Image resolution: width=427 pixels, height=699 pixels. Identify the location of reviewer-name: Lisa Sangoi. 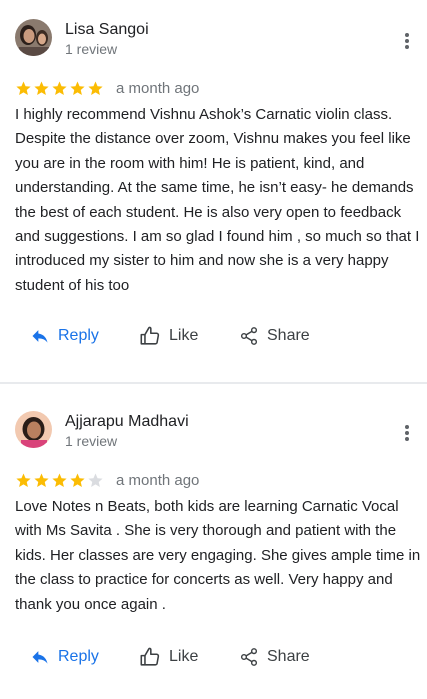
(107, 30).